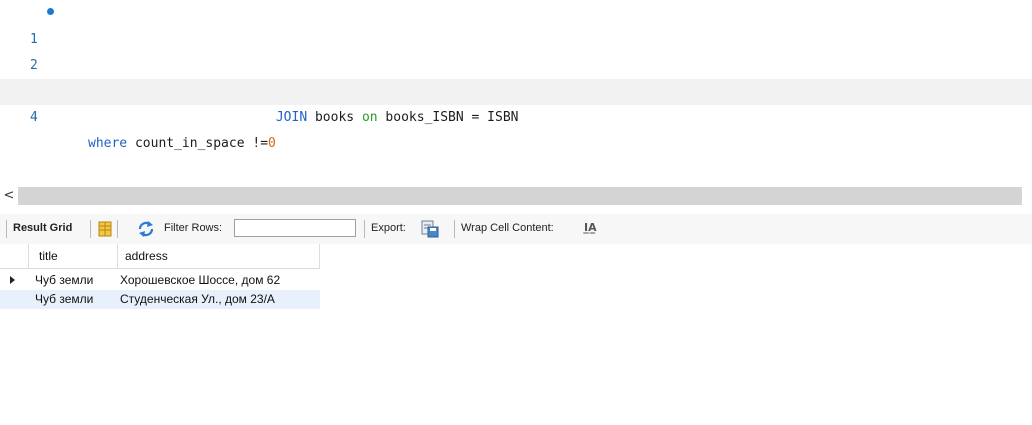  I want to click on result-grid-tab: Result Grid, so click(42, 228).